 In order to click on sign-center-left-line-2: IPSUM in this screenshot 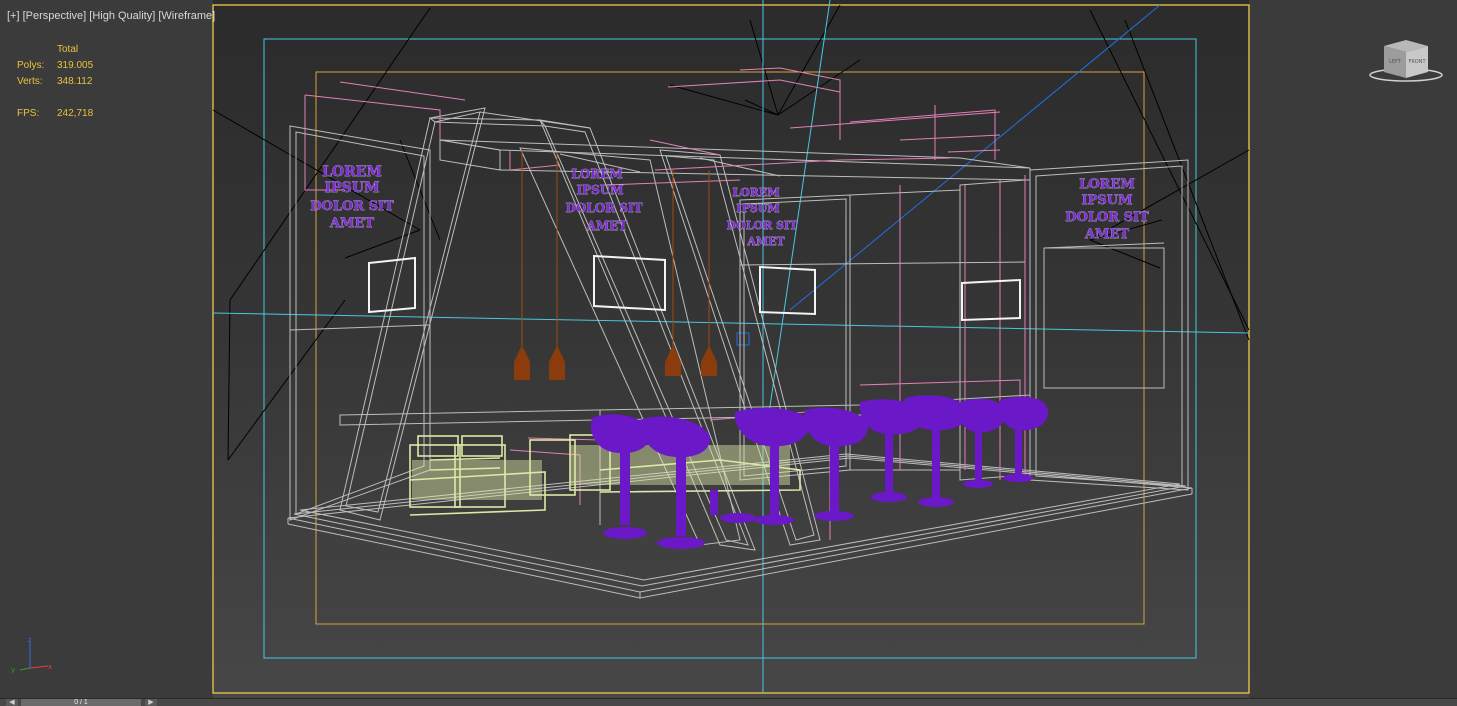, I will do `click(599, 190)`.